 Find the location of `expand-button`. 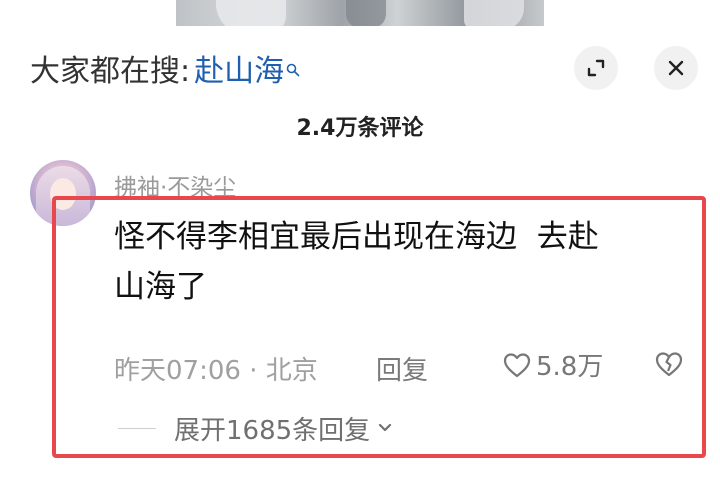

expand-button is located at coordinates (596, 68).